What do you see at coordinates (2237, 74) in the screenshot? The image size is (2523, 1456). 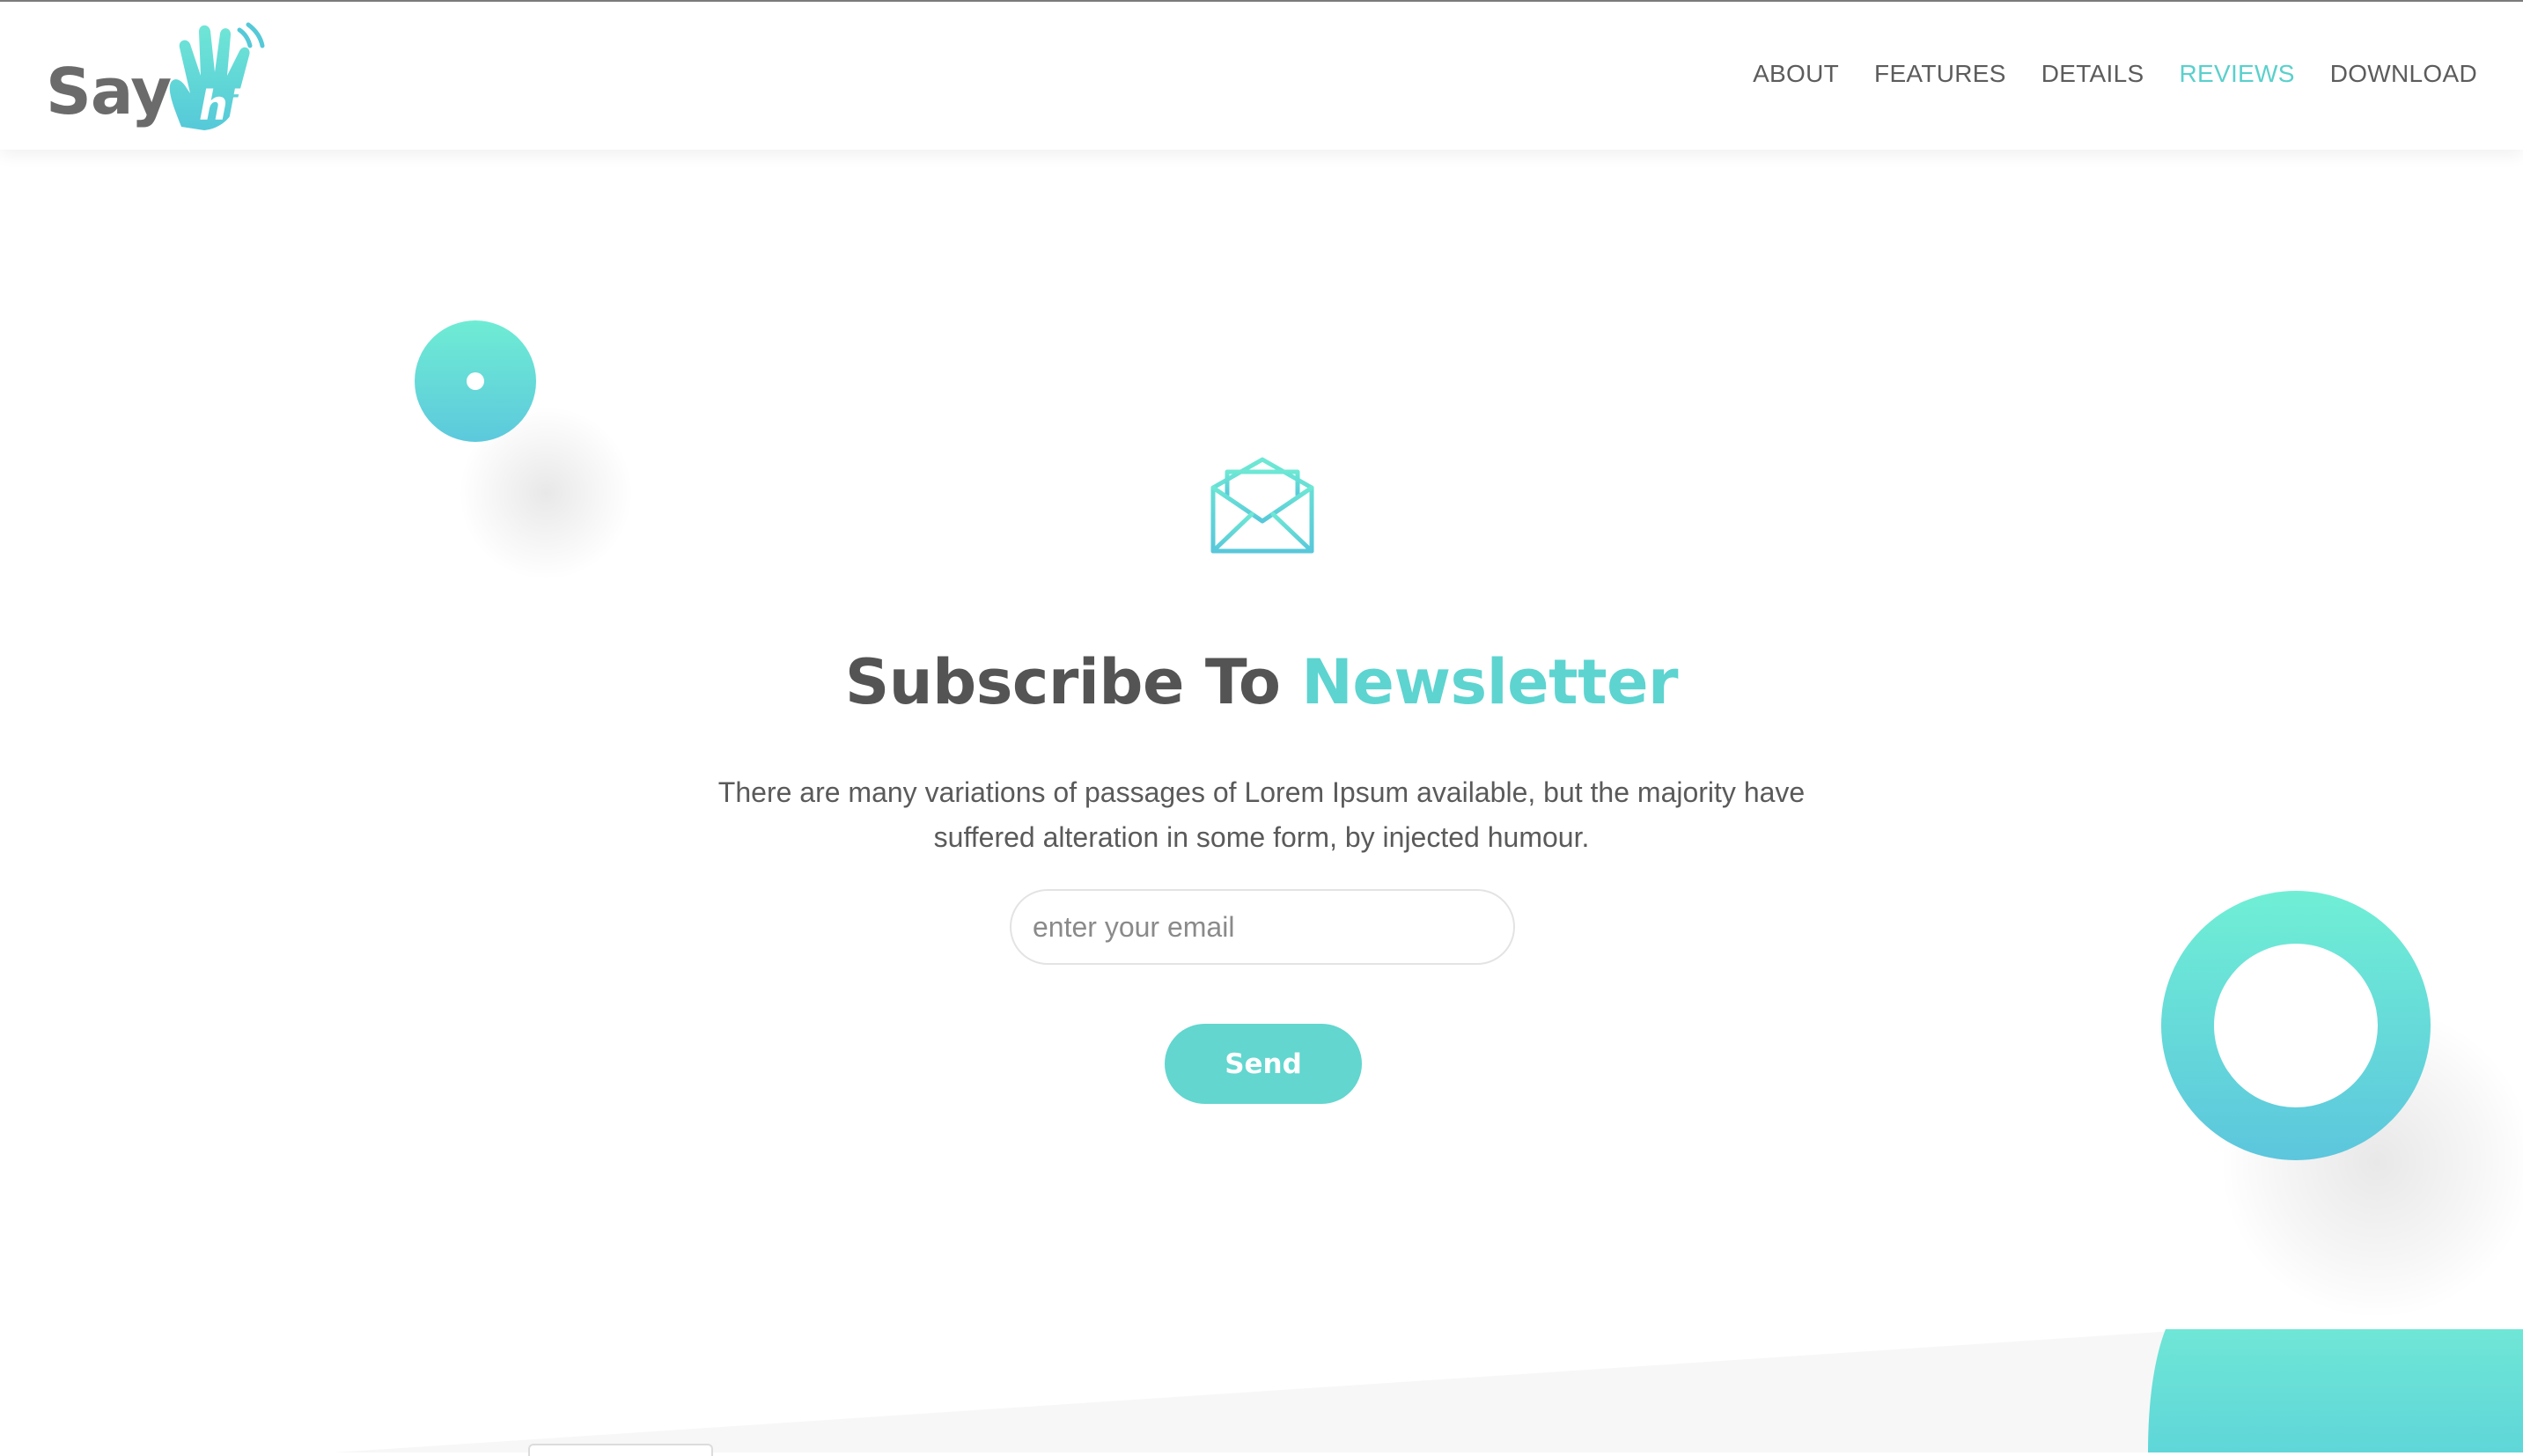 I see `nav-reviews: REVIEWS` at bounding box center [2237, 74].